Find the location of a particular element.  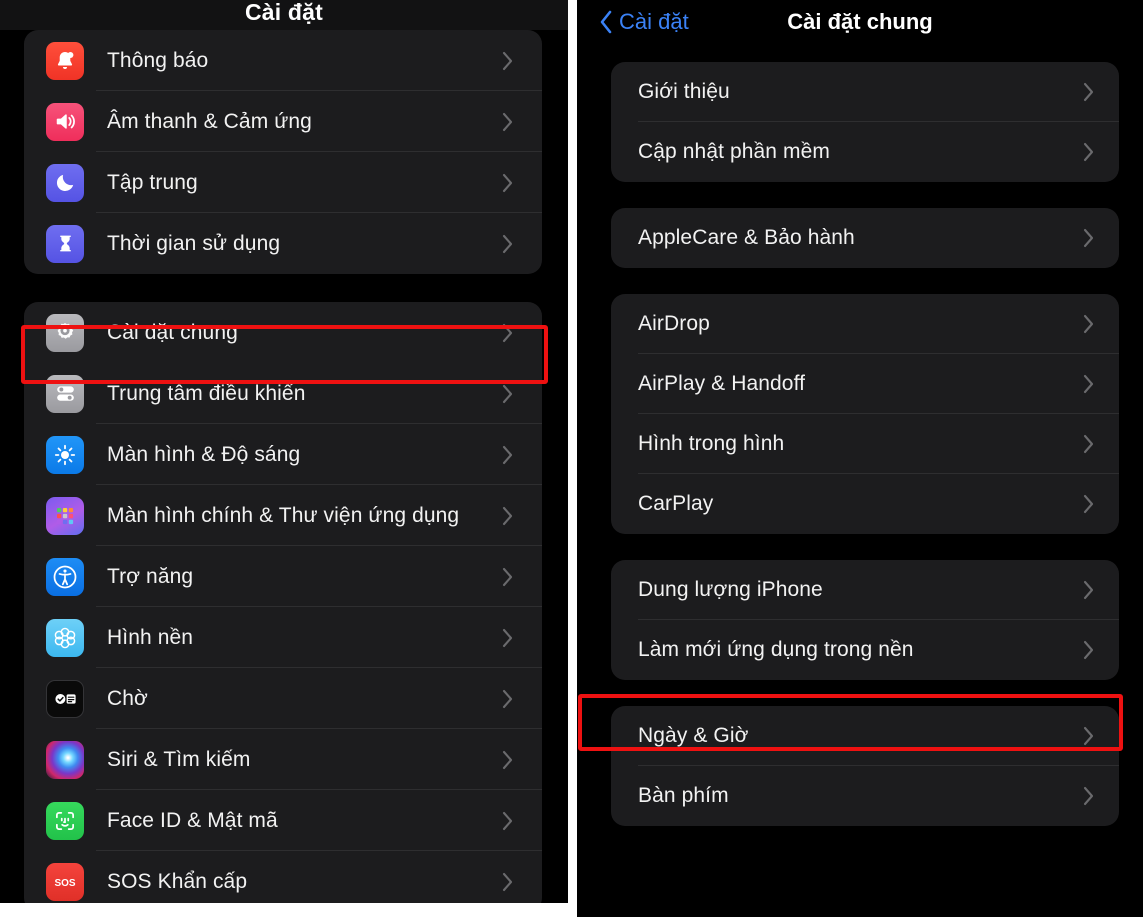

settings-row-sound-haptics: Âm thanh & Cảm ứng is located at coordinates (283, 121).